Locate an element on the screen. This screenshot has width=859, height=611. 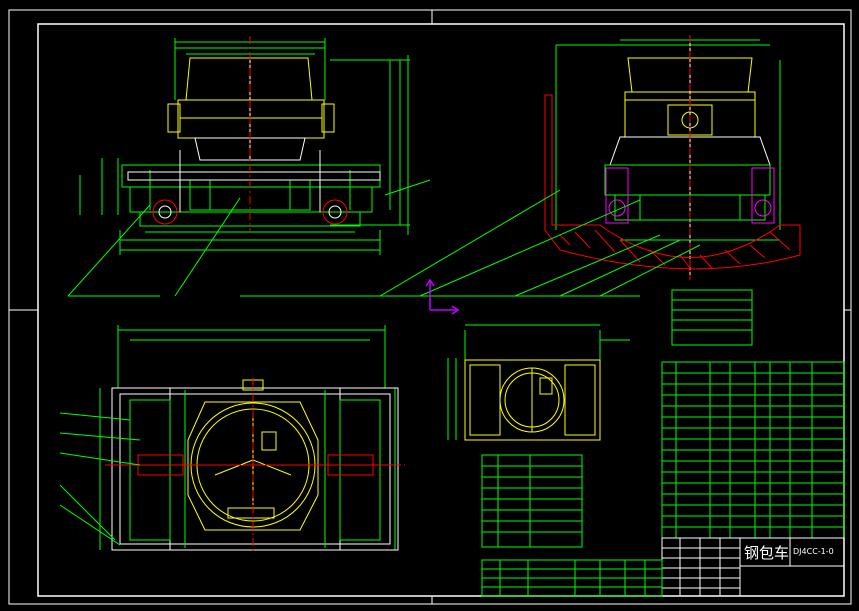
detail-view is located at coordinates (538, 436).